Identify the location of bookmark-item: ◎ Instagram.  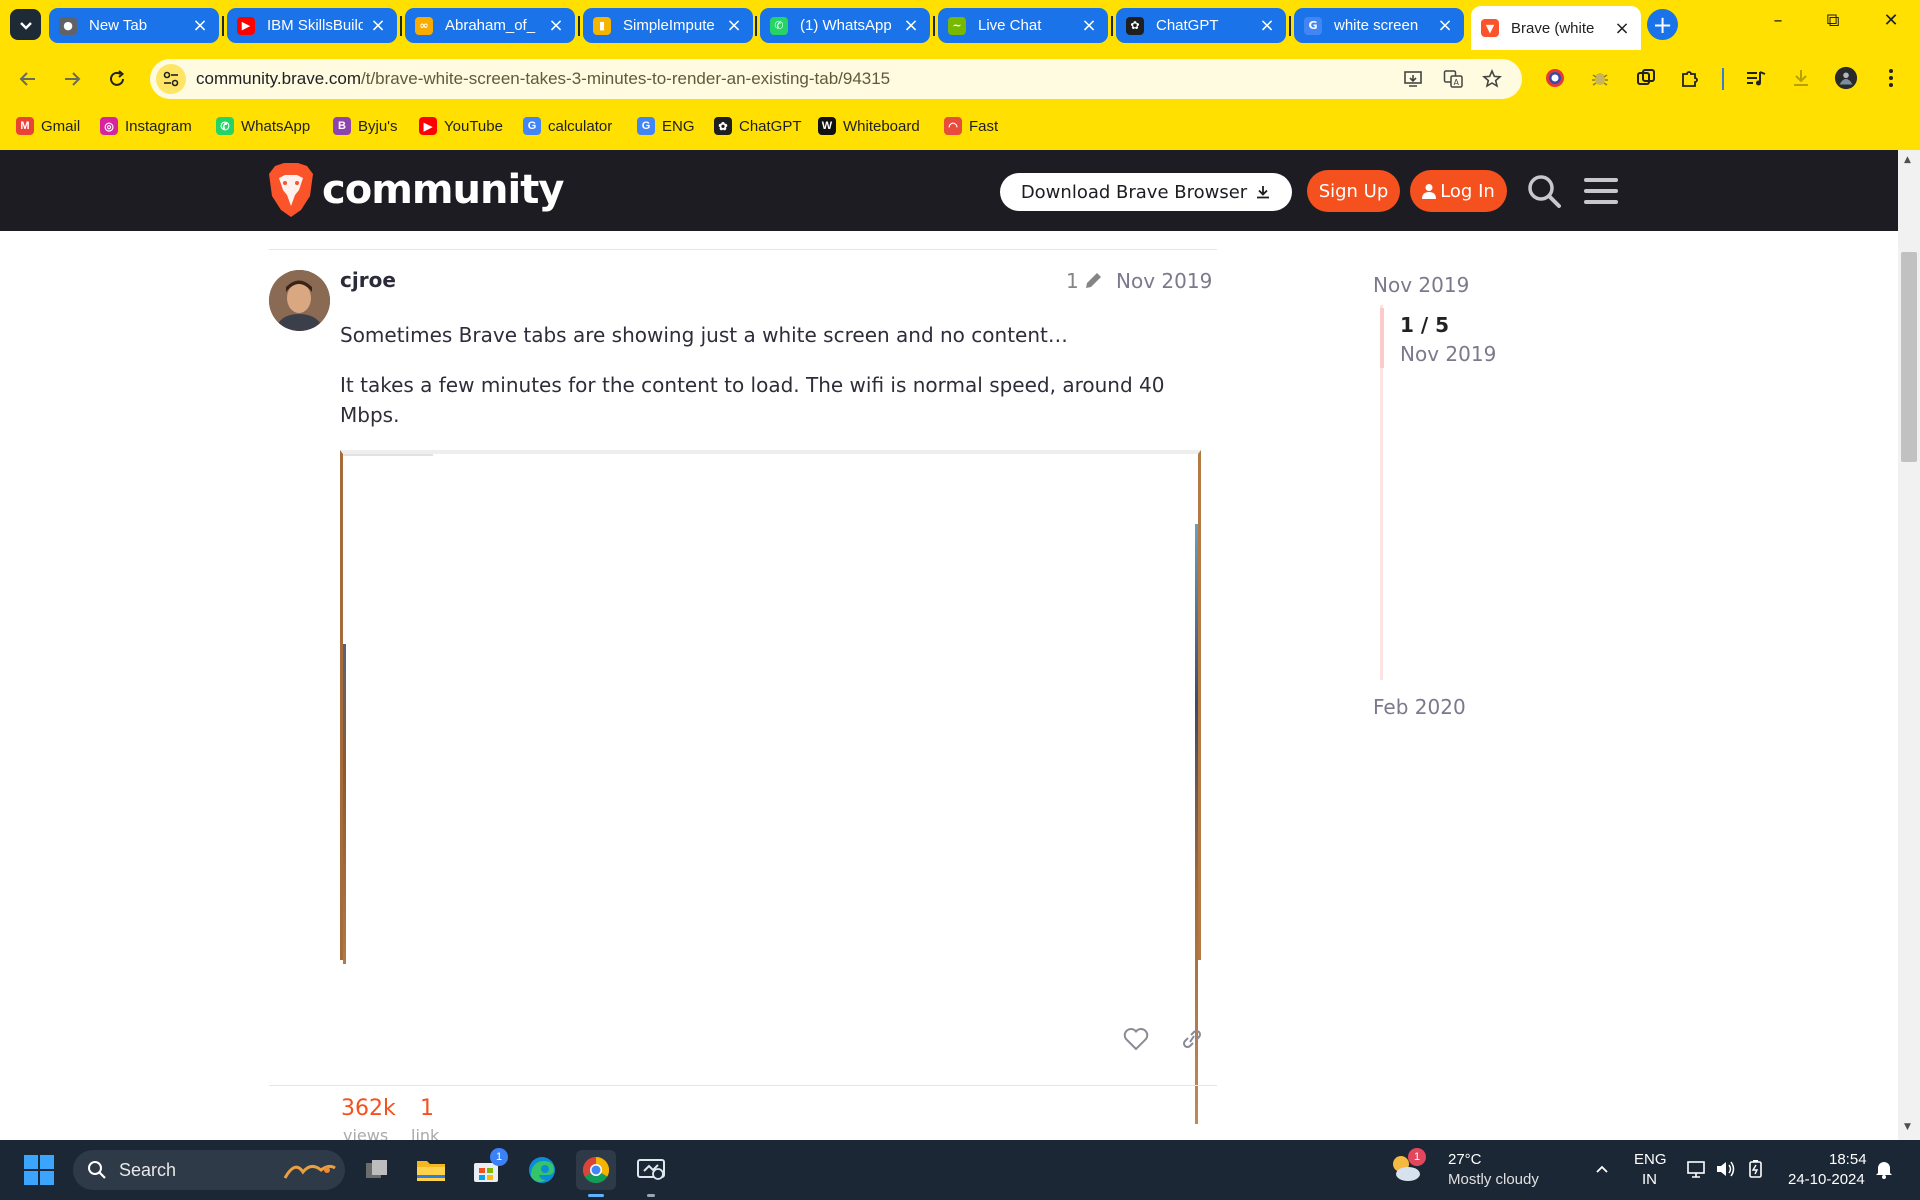
(146, 126).